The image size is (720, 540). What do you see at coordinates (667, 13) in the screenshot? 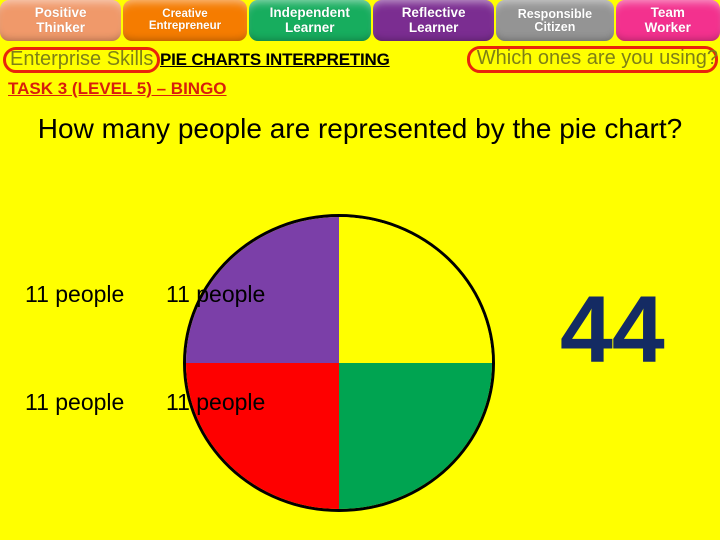
I see `skill-button-label-line1: Team` at bounding box center [667, 13].